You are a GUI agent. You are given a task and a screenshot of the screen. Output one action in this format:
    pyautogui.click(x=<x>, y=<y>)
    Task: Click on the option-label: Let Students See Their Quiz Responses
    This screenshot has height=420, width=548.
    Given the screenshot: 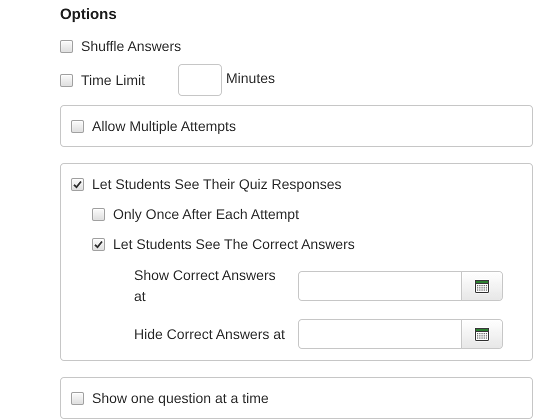 What is the action you would take?
    pyautogui.click(x=217, y=184)
    